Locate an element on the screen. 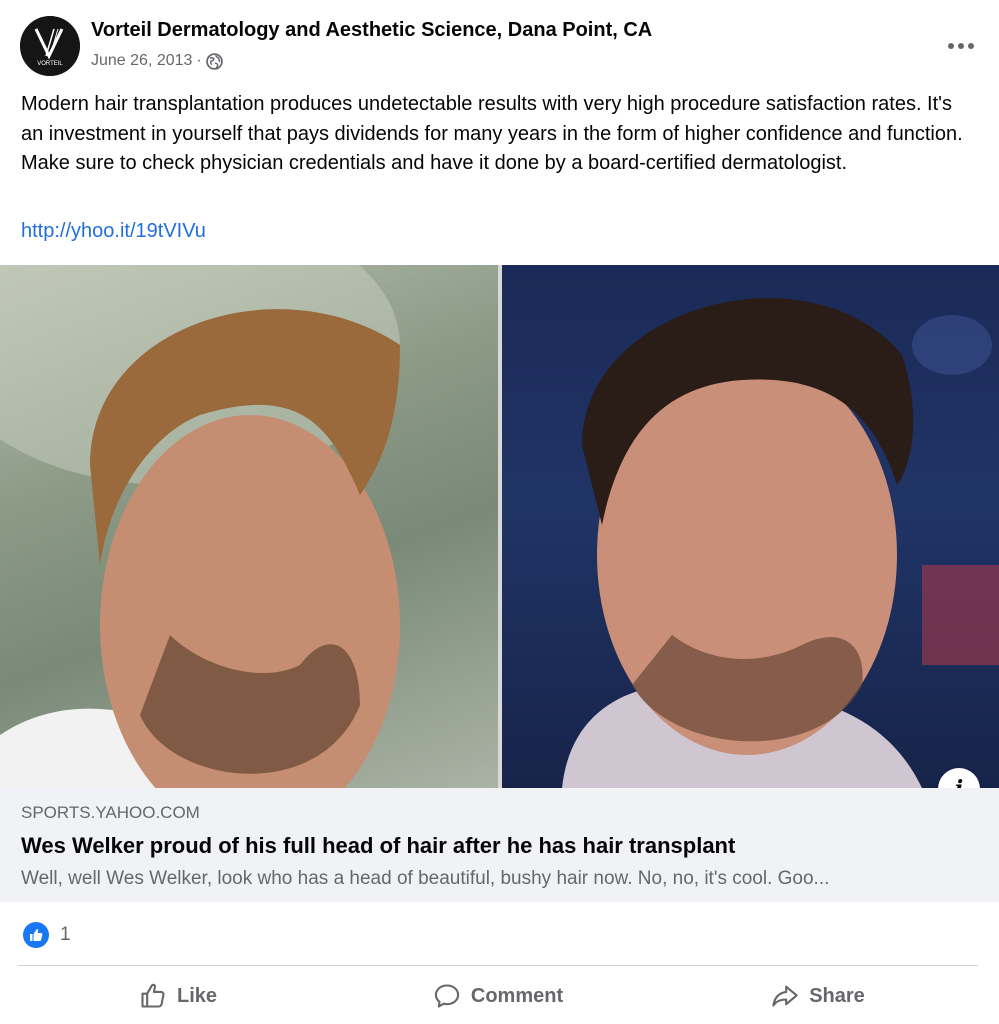  comment-button: Comment is located at coordinates (498, 996).